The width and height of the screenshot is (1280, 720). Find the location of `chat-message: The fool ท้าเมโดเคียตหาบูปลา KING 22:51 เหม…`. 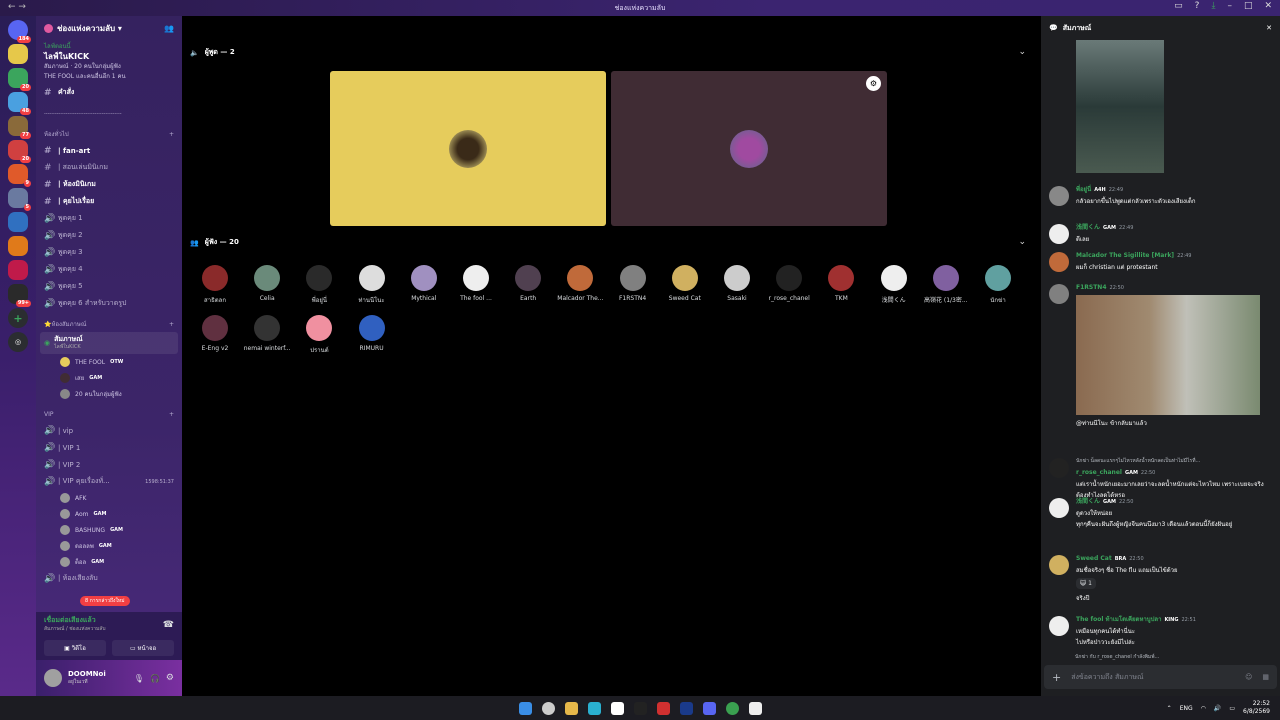

chat-message: The fool ท้าเมโดเคียตหาบูปลา KING 22:51 เหม… is located at coordinates (1161, 631).